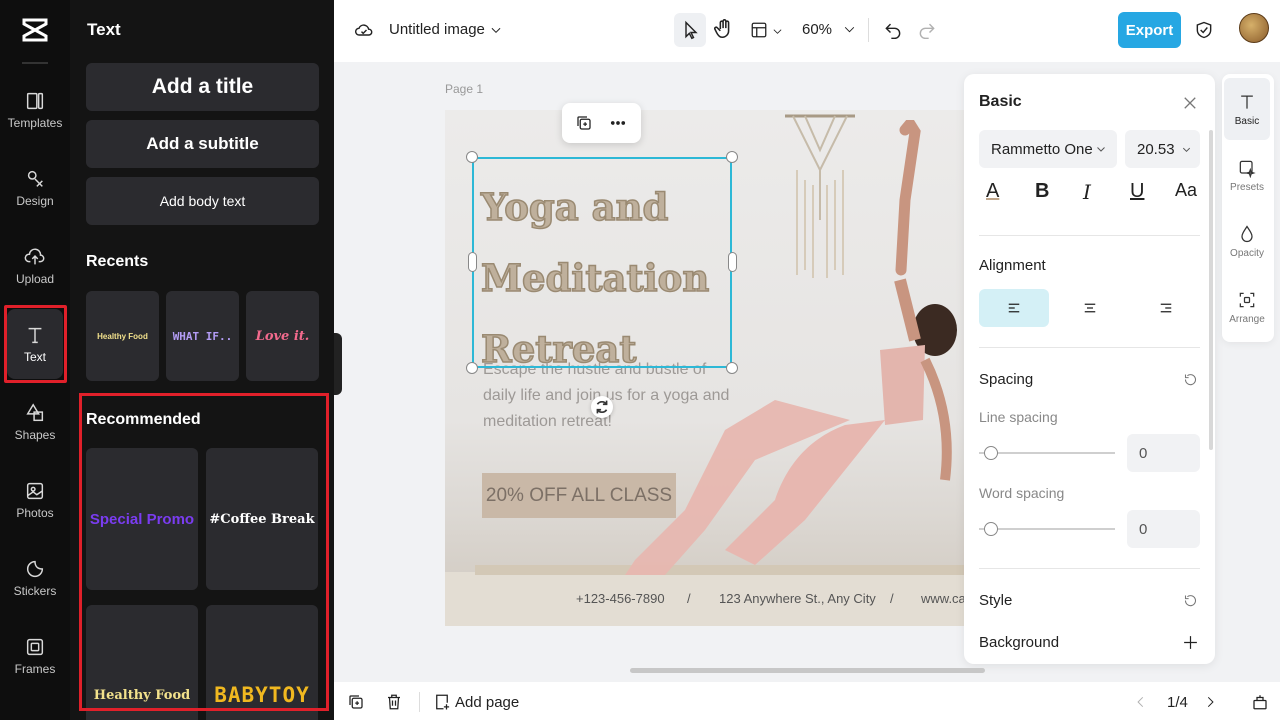  What do you see at coordinates (464, 89) in the screenshot?
I see `page-label: Page 1` at bounding box center [464, 89].